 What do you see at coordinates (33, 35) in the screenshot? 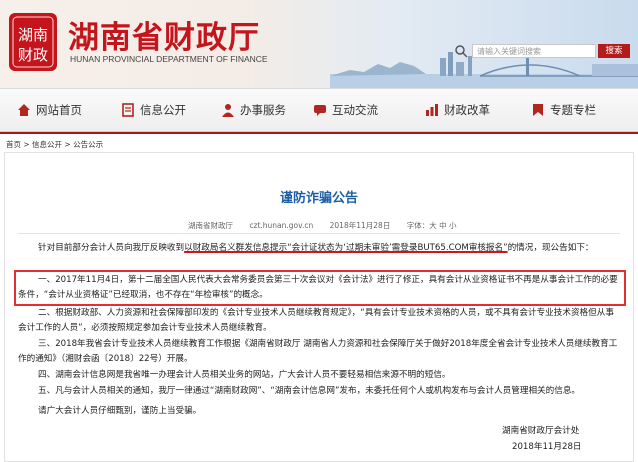
I see `logo-text-top: 湖南` at bounding box center [33, 35].